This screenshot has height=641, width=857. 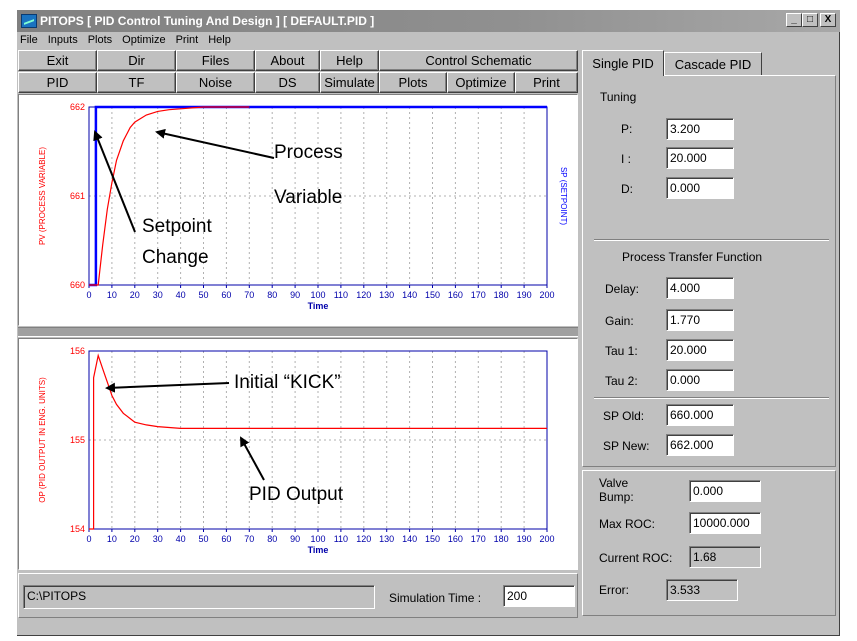 I want to click on arrow-setpoint-change, so click(x=114, y=181).